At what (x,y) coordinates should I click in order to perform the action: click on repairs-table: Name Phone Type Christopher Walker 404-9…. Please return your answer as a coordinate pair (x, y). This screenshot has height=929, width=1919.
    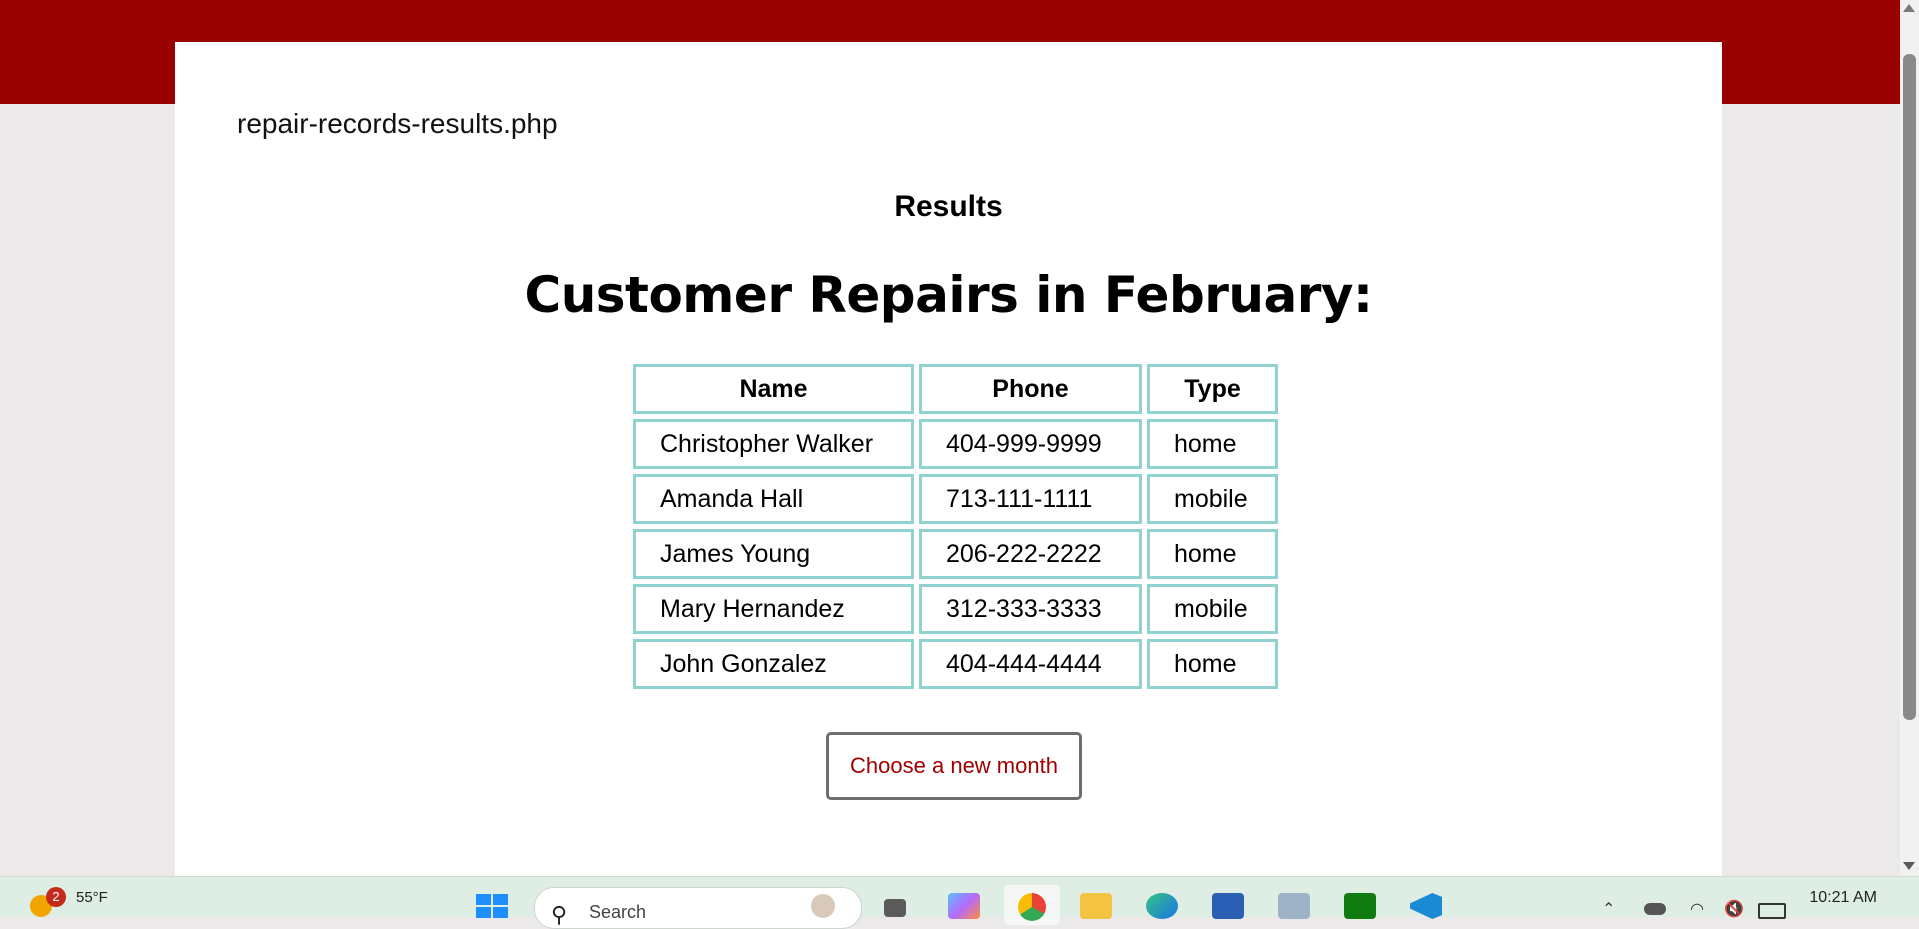
    Looking at the image, I should click on (955, 526).